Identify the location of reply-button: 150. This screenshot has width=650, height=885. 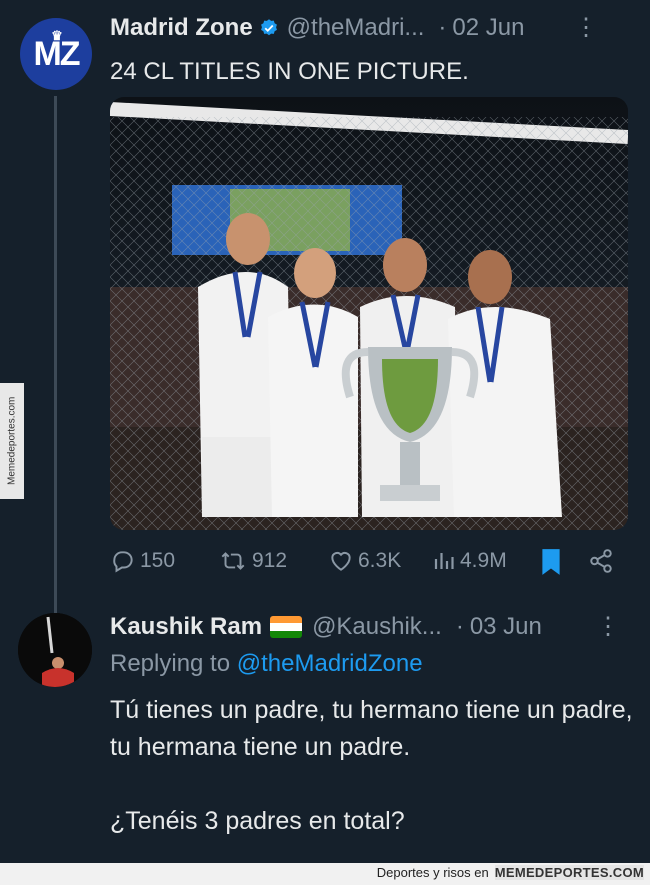
(142, 561).